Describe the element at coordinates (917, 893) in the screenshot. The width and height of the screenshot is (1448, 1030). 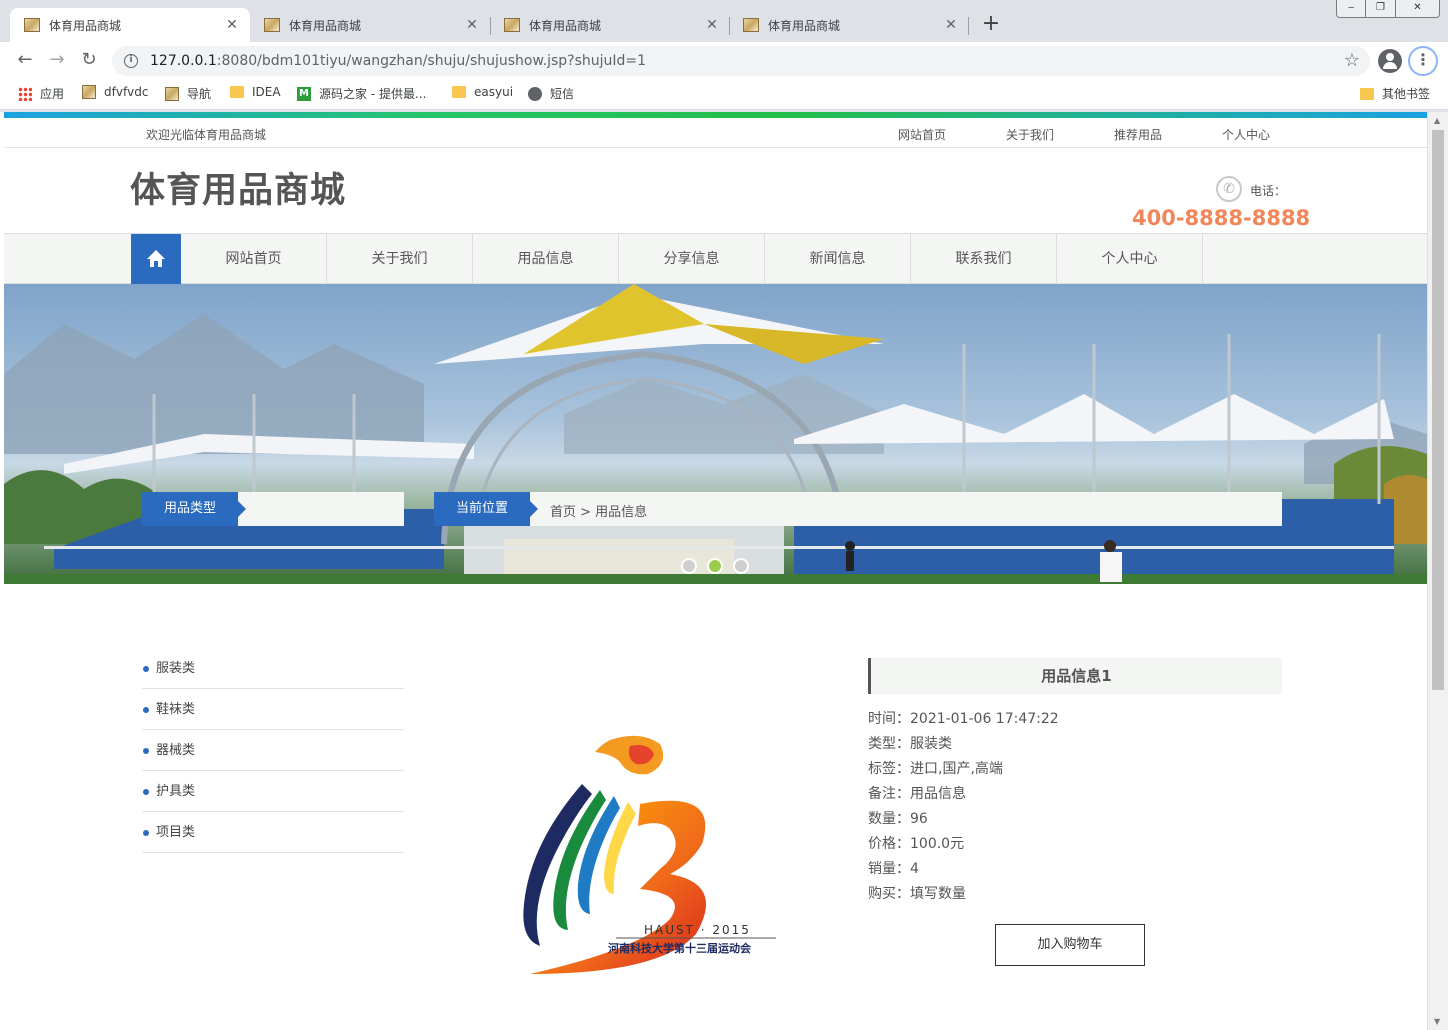
I see `field-buy-quantity: 购买：填写数量` at that location.